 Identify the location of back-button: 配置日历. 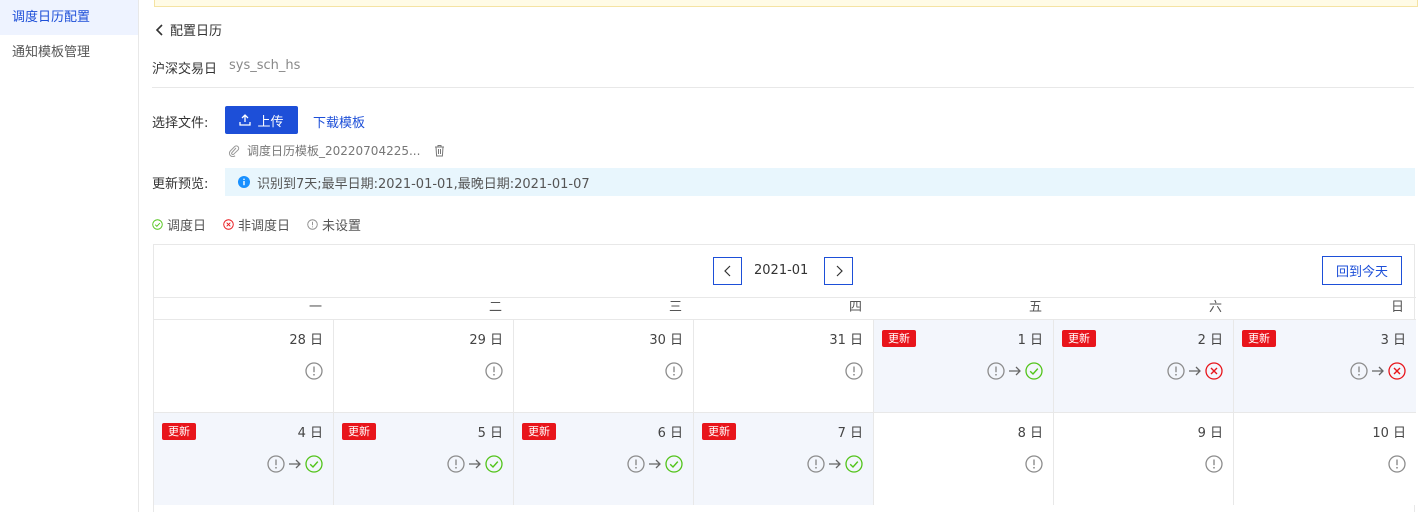
(188, 29).